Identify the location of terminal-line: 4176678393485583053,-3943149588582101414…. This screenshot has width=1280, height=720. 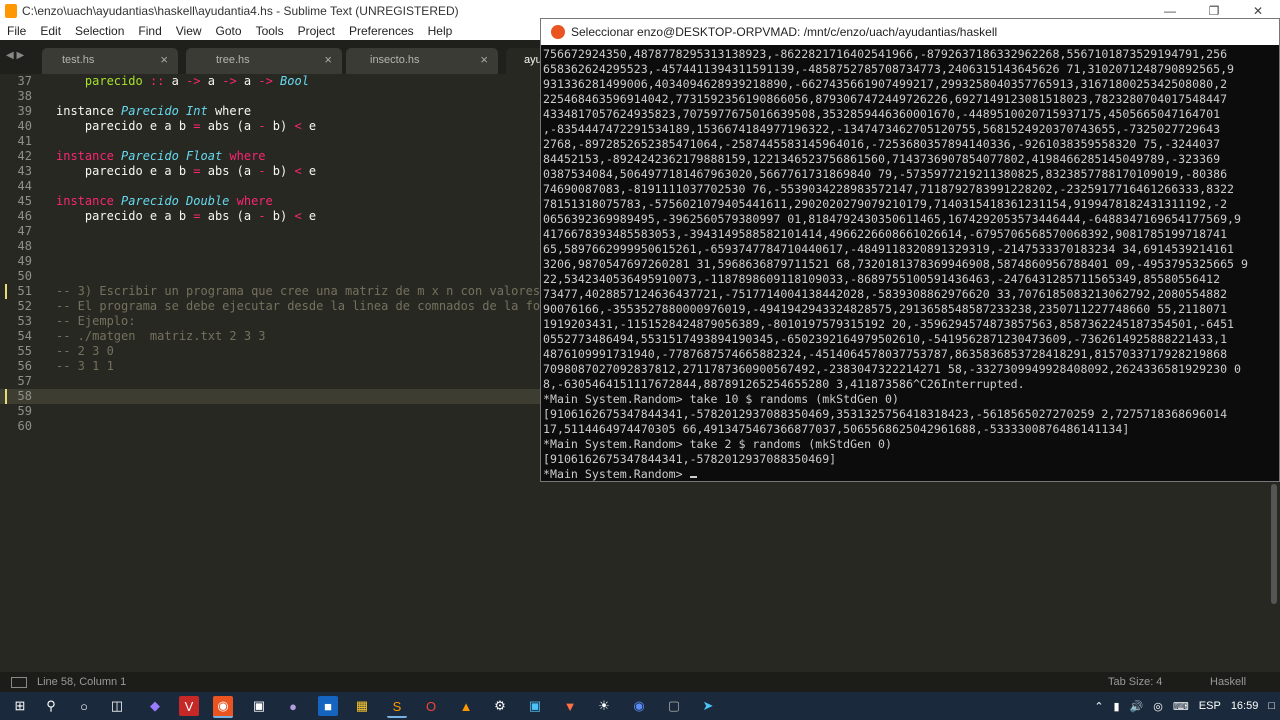
(885, 234).